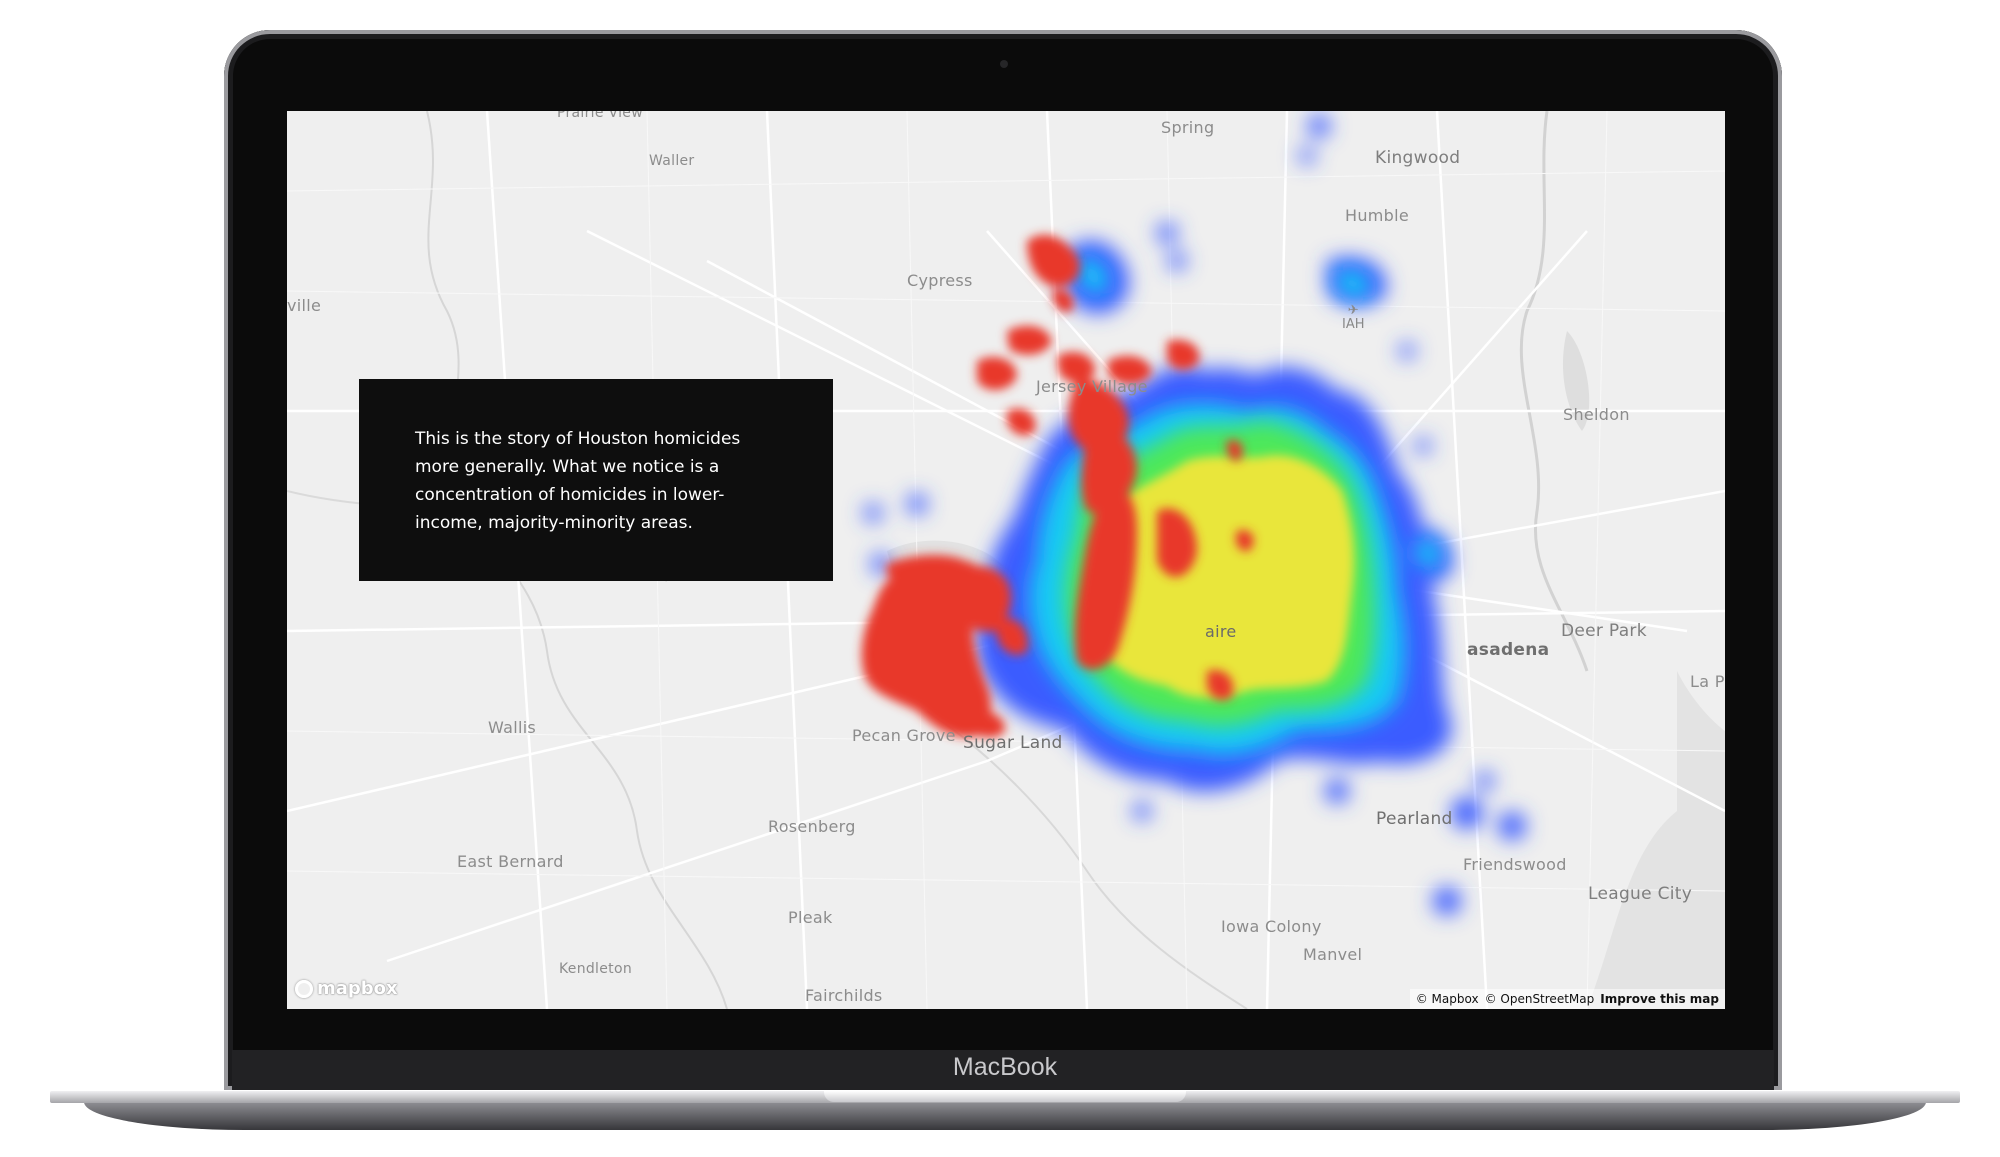 This screenshot has width=2000, height=1157. Describe the element at coordinates (904, 735) in the screenshot. I see `place-label-pecan-grove: Pecan Grove` at that location.